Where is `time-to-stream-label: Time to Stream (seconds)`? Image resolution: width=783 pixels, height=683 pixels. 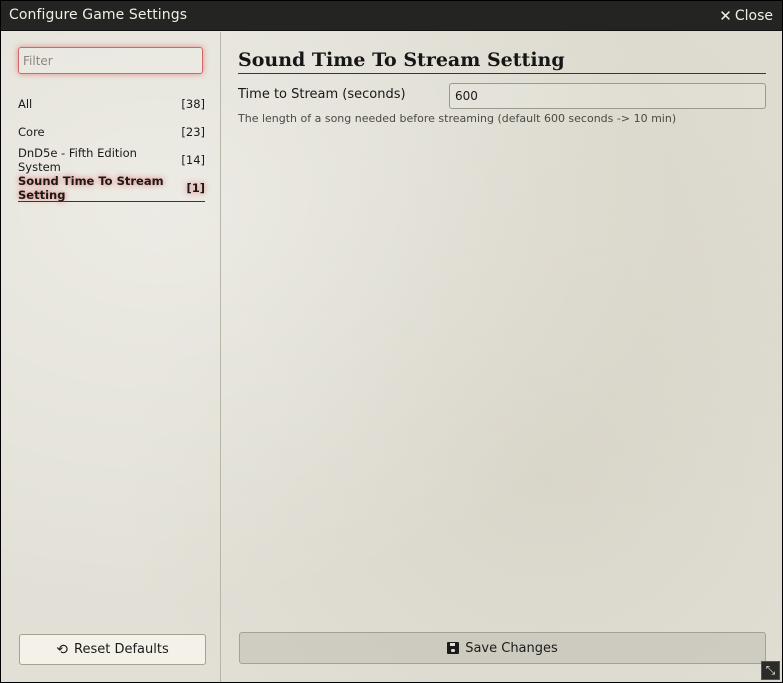 time-to-stream-label: Time to Stream (seconds) is located at coordinates (322, 94).